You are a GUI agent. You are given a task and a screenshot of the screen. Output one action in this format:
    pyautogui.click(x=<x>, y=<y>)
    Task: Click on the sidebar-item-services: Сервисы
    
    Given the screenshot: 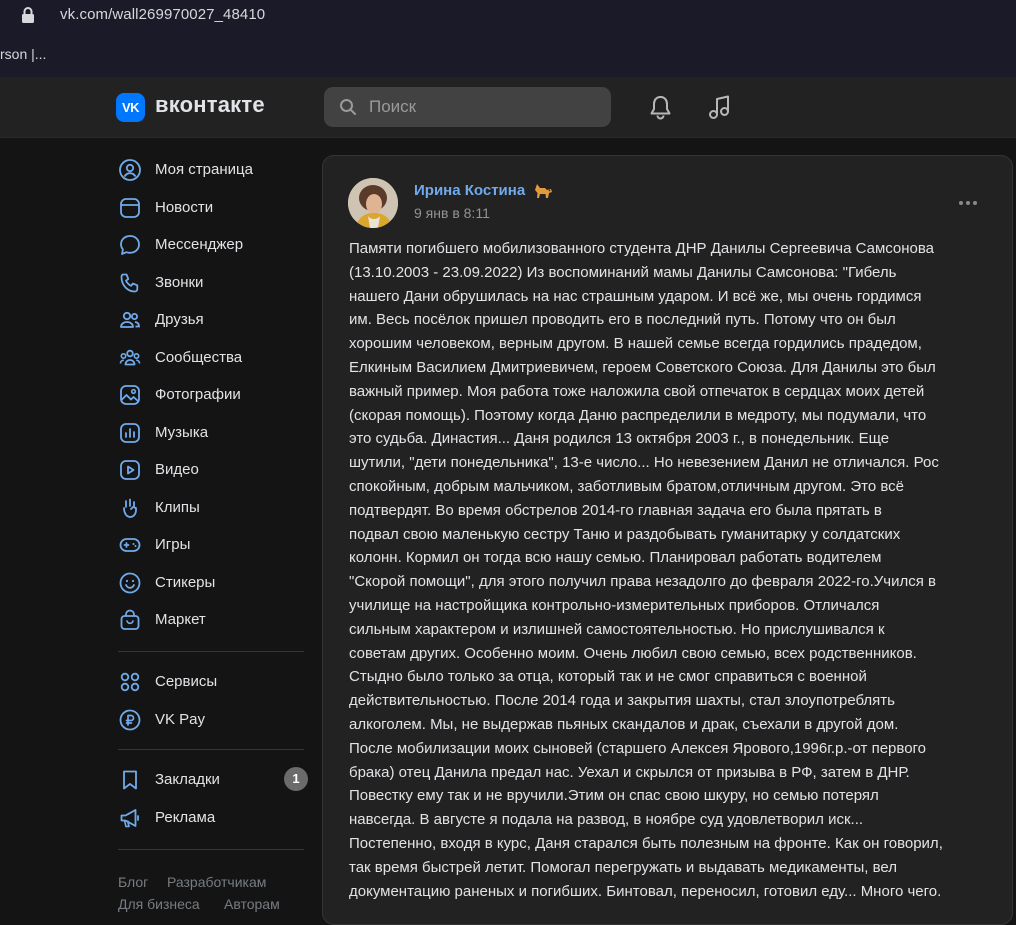 What is the action you would take?
    pyautogui.click(x=213, y=681)
    